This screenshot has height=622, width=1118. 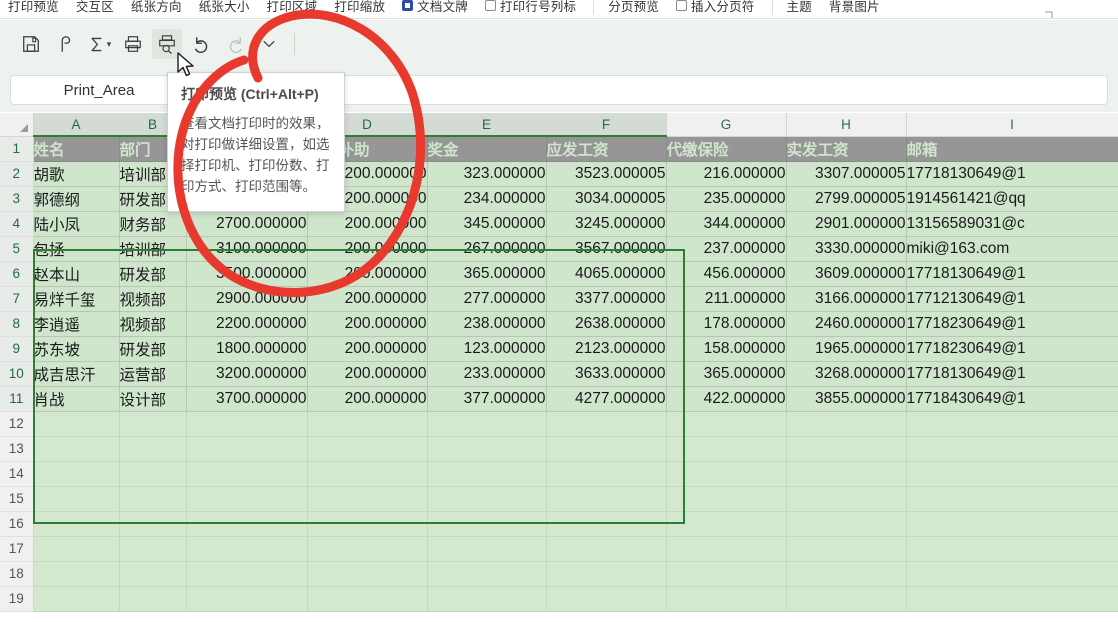 What do you see at coordinates (247, 274) in the screenshot?
I see `cell: 3500.000000` at bounding box center [247, 274].